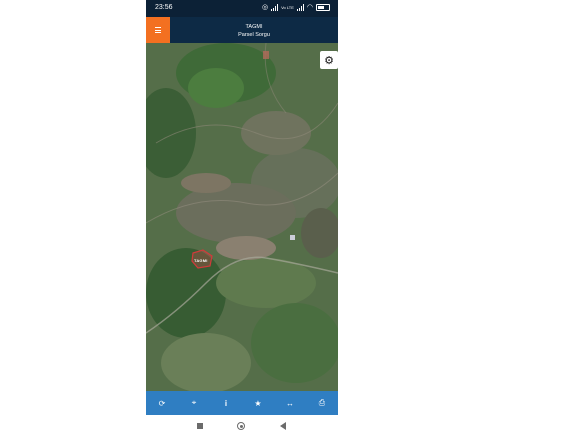  I want to click on app-header: TAGMI Parsel Sorgu, so click(242, 30).